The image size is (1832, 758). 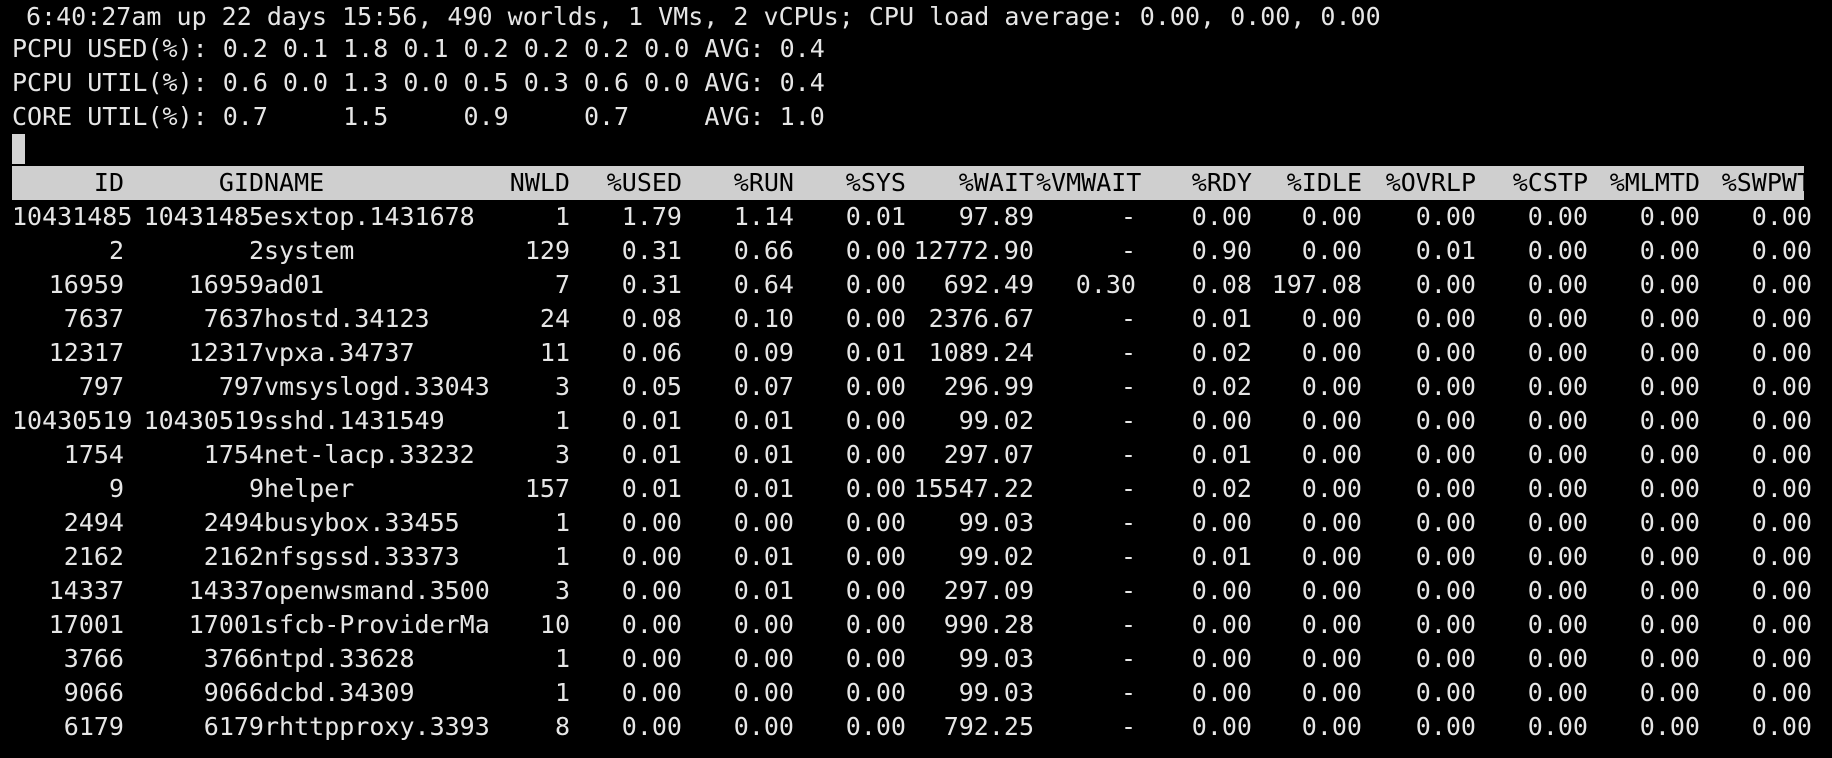 I want to click on cell-id: 10431485, so click(x=72, y=216).